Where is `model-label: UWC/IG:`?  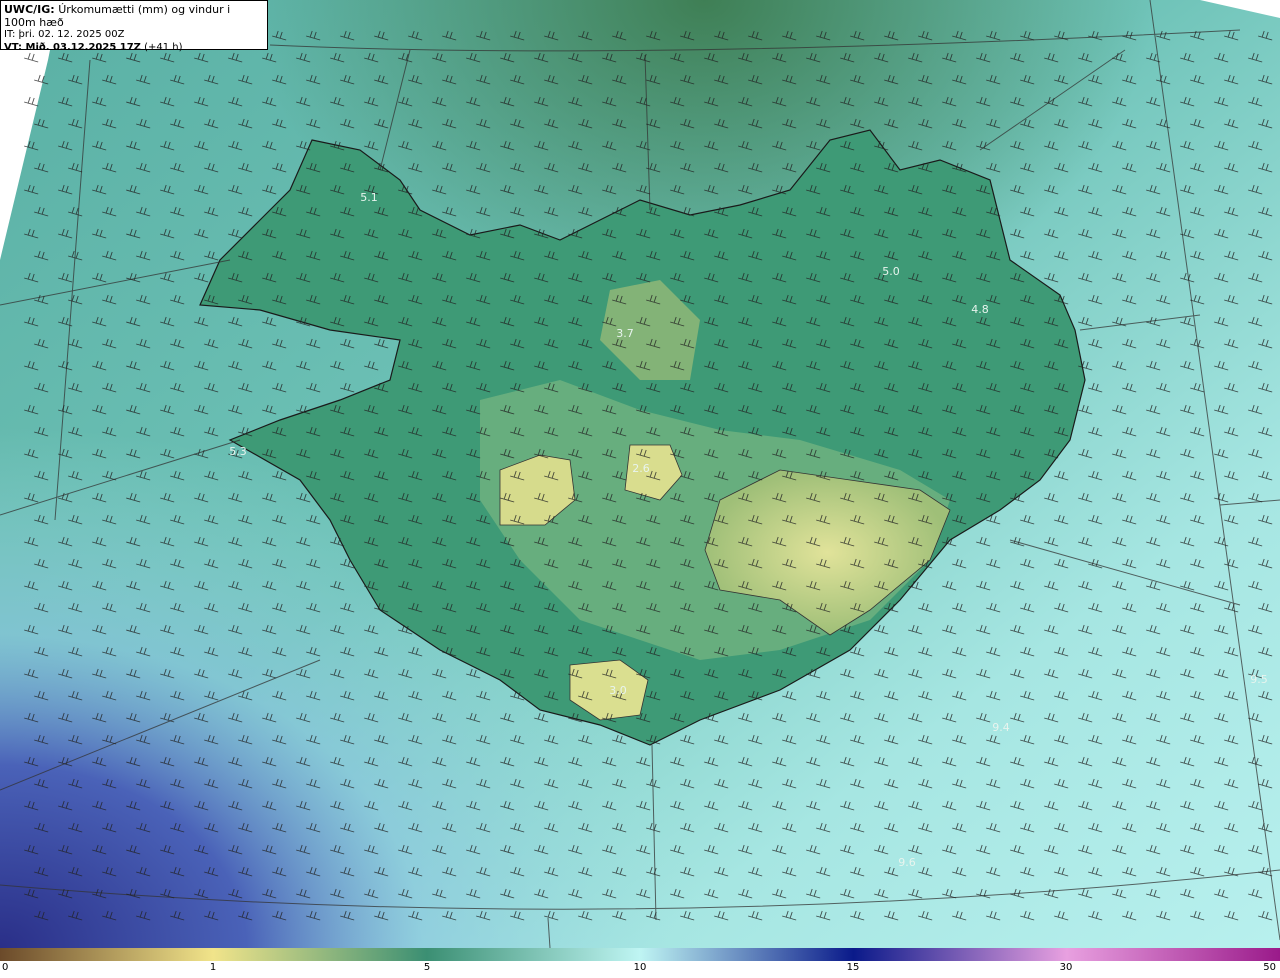
model-label: UWC/IG: is located at coordinates (29, 9).